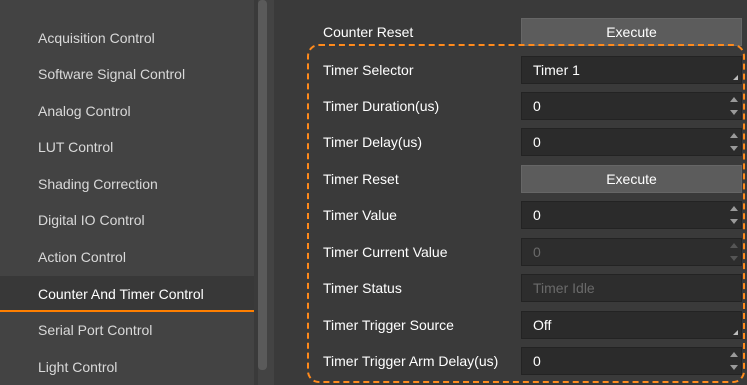 The height and width of the screenshot is (385, 747). I want to click on timer-duration-label: Timer Duration(us), so click(381, 106).